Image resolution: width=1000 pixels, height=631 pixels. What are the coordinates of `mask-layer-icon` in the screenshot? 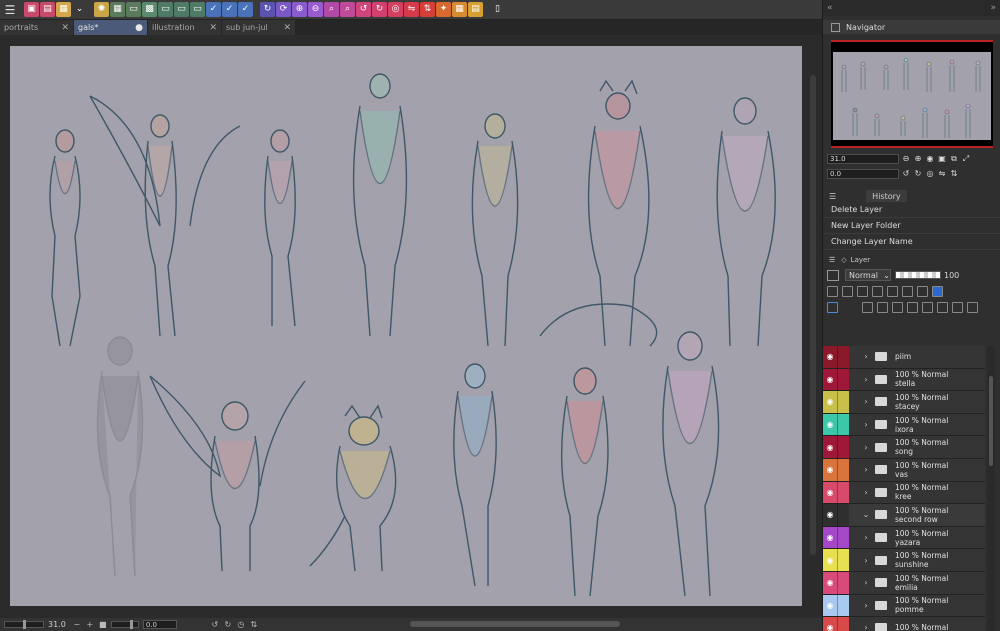 It's located at (942, 307).